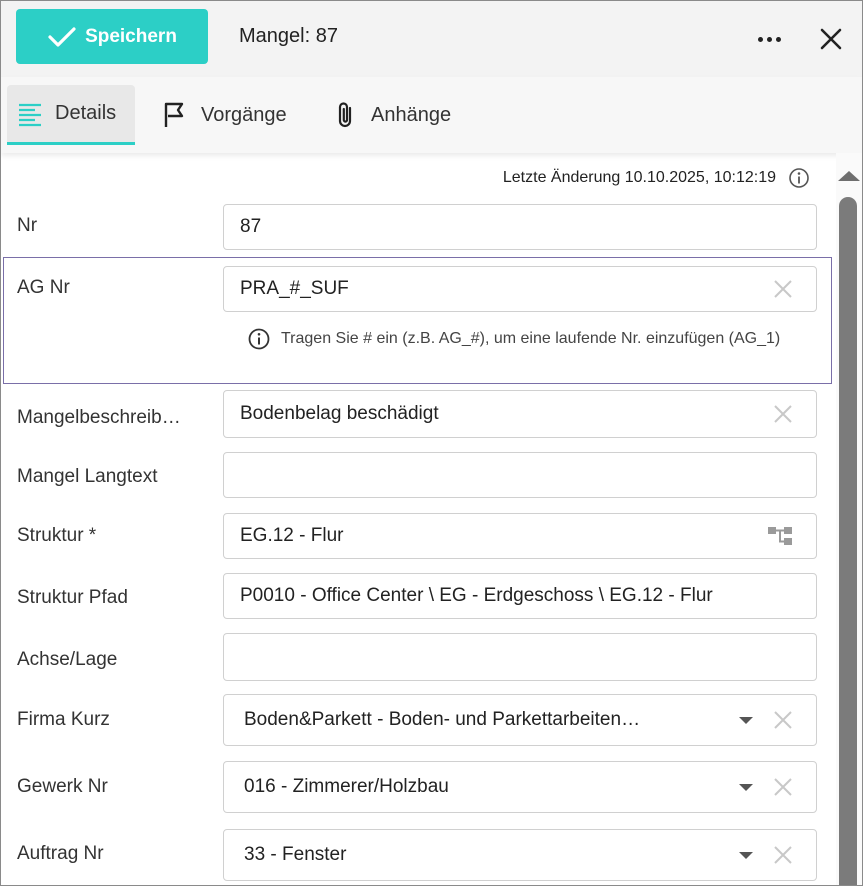 The width and height of the screenshot is (863, 886). What do you see at coordinates (244, 114) in the screenshot?
I see `tab-vorgaenge-label: Vorgänge` at bounding box center [244, 114].